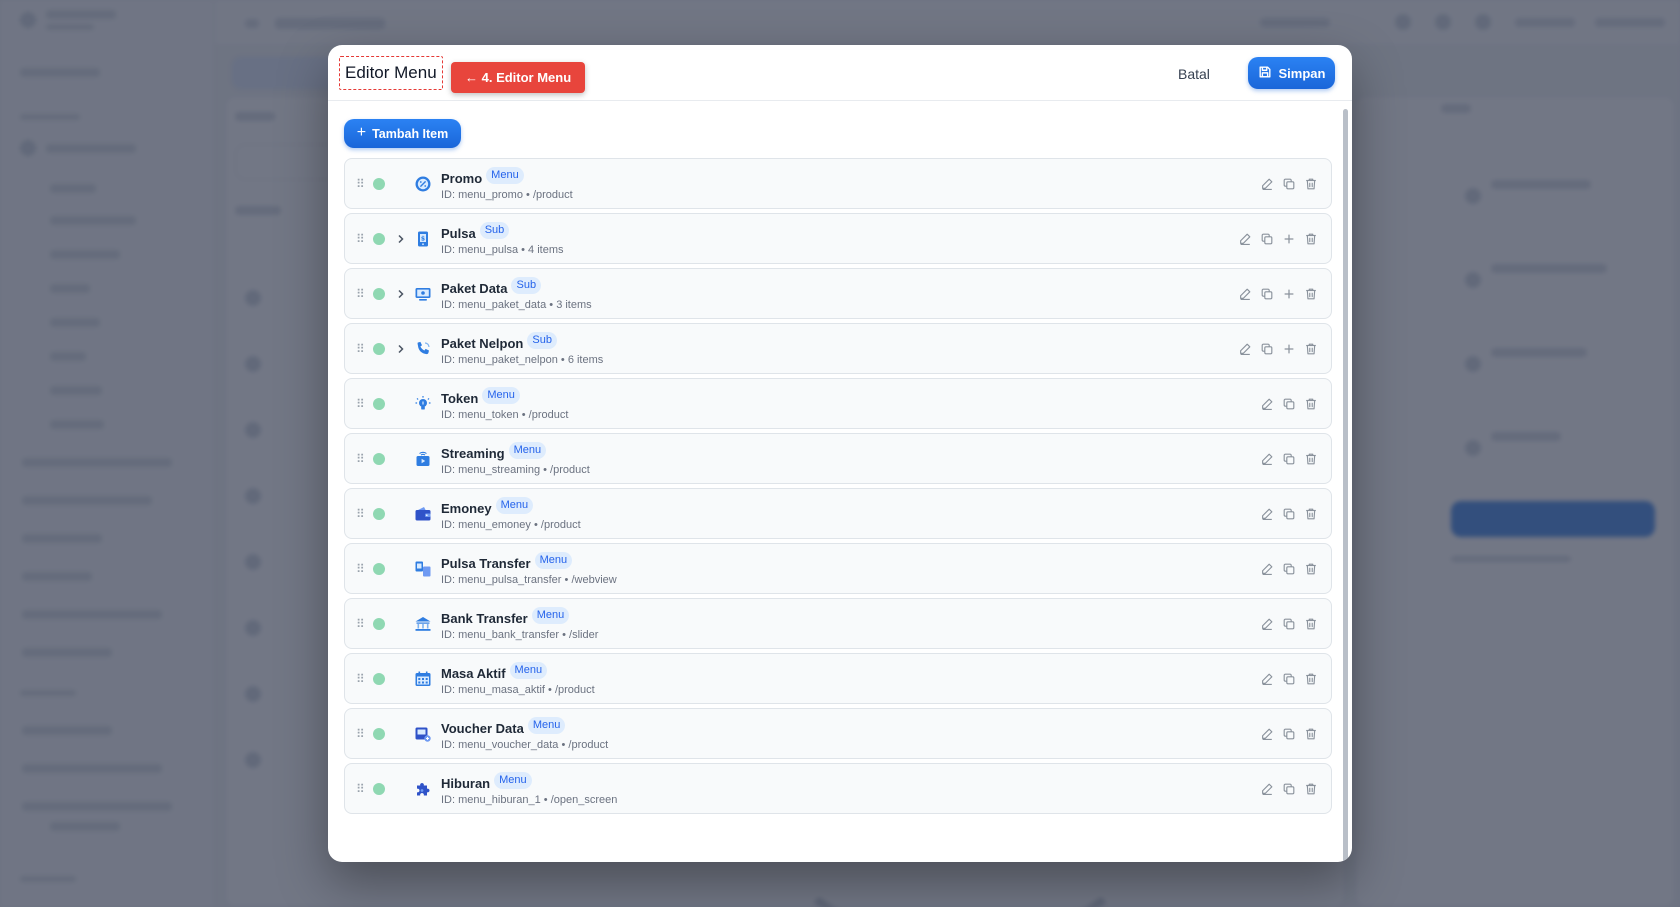 The height and width of the screenshot is (907, 1680). Describe the element at coordinates (474, 288) in the screenshot. I see `menu-item-label: Paket Data` at that location.